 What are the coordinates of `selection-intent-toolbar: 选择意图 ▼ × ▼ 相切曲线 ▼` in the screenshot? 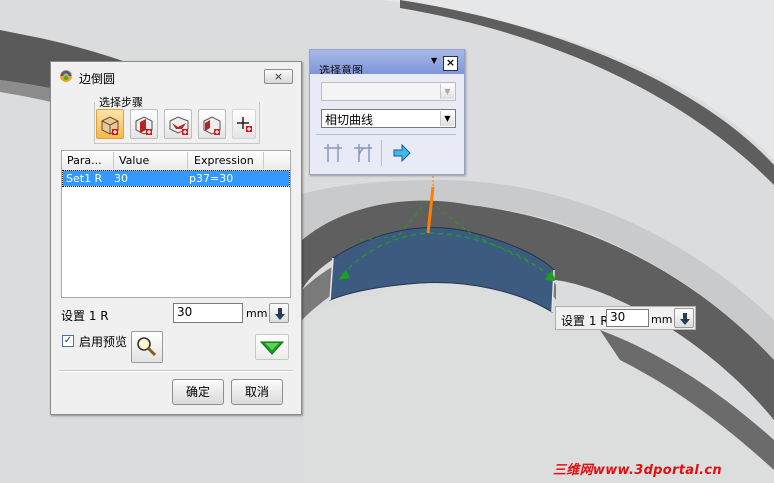 It's located at (387, 112).